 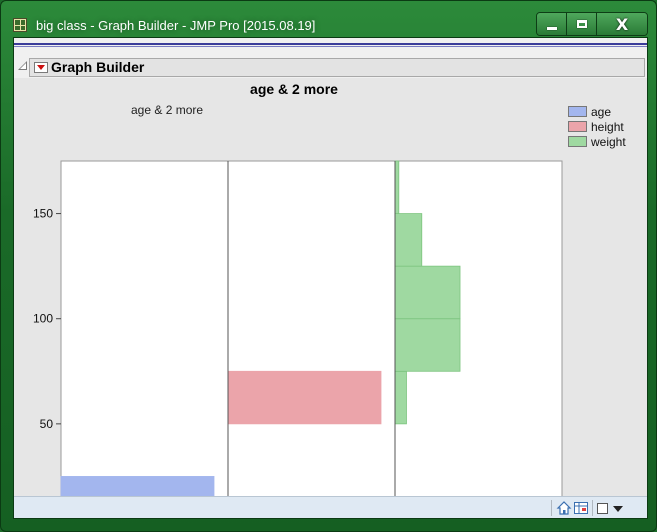 I want to click on legend-item-height: height, so click(x=597, y=126).